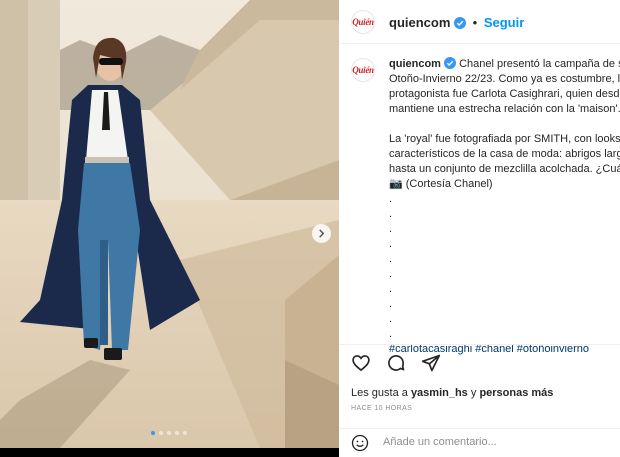 This screenshot has width=620, height=457. What do you see at coordinates (360, 443) in the screenshot?
I see `emoji-icon` at bounding box center [360, 443].